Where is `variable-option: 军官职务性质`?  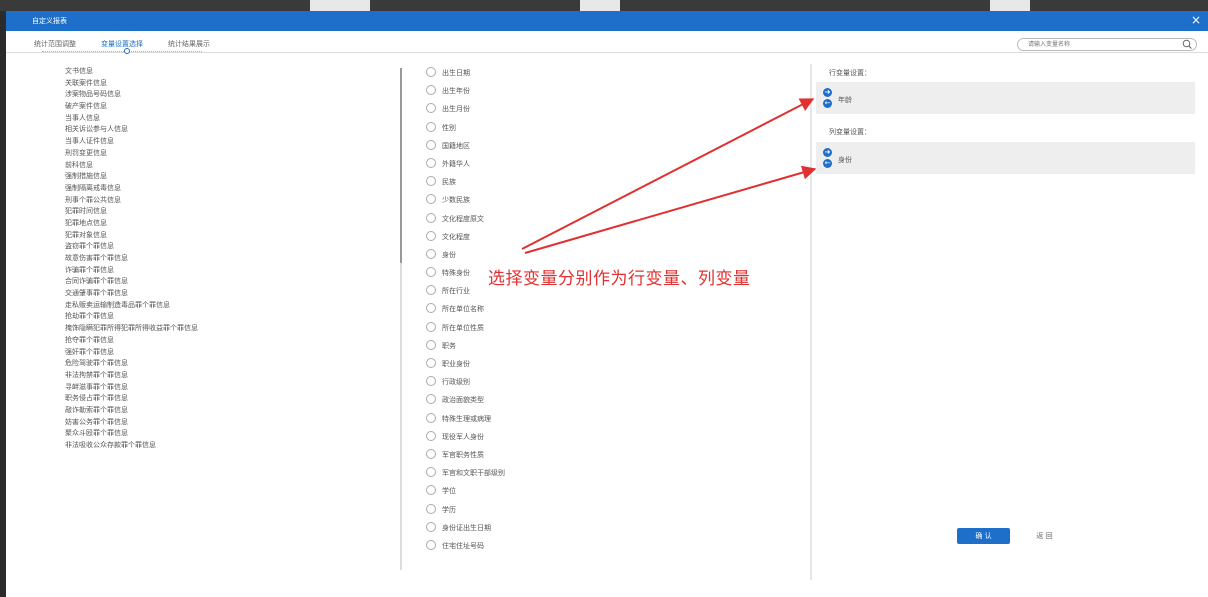
variable-option: 军官职务性质 is located at coordinates (615, 455).